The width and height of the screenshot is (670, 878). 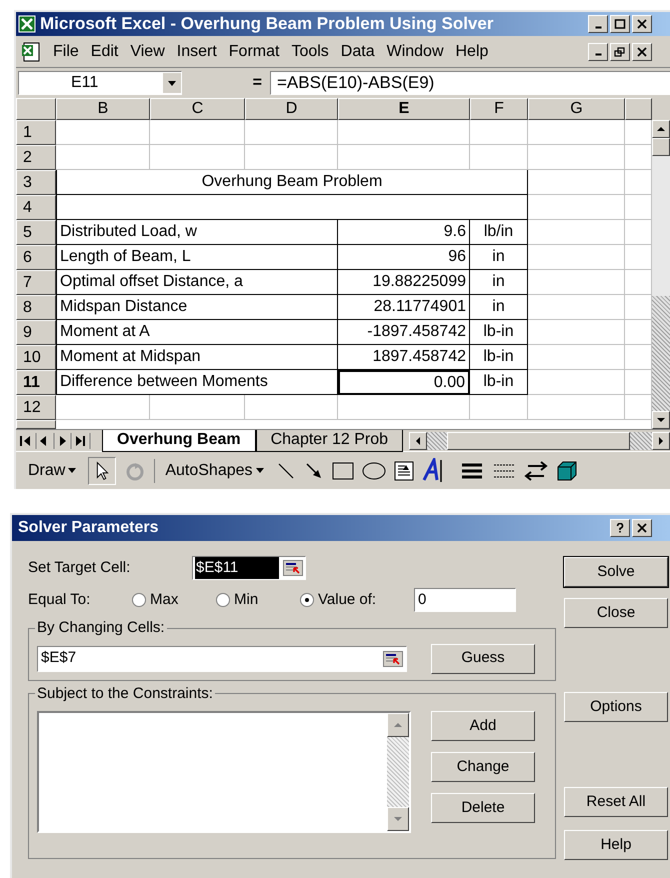 What do you see at coordinates (567, 471) in the screenshot?
I see `3d-box-icon` at bounding box center [567, 471].